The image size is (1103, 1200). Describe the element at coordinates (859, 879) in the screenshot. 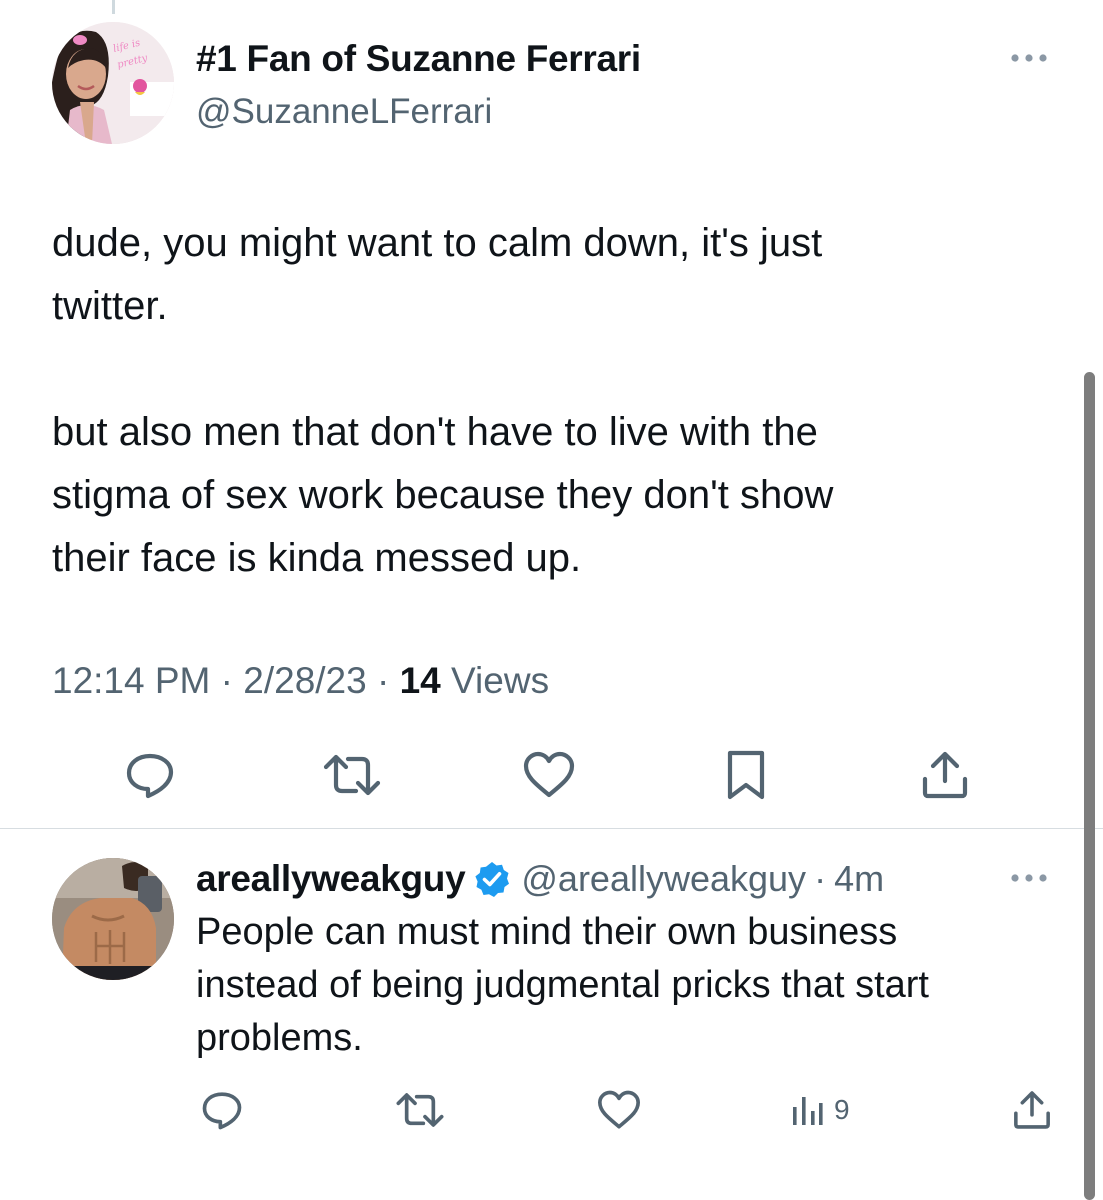

I see `reply-time: 4m` at that location.